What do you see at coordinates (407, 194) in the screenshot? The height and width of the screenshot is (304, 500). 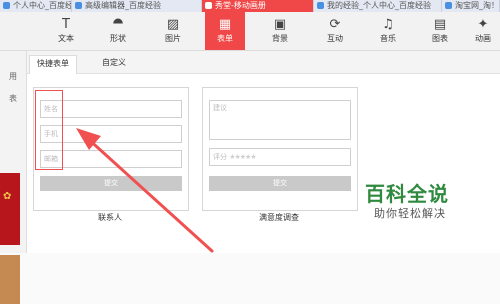 I see `watermark-title: 百科全说` at bounding box center [407, 194].